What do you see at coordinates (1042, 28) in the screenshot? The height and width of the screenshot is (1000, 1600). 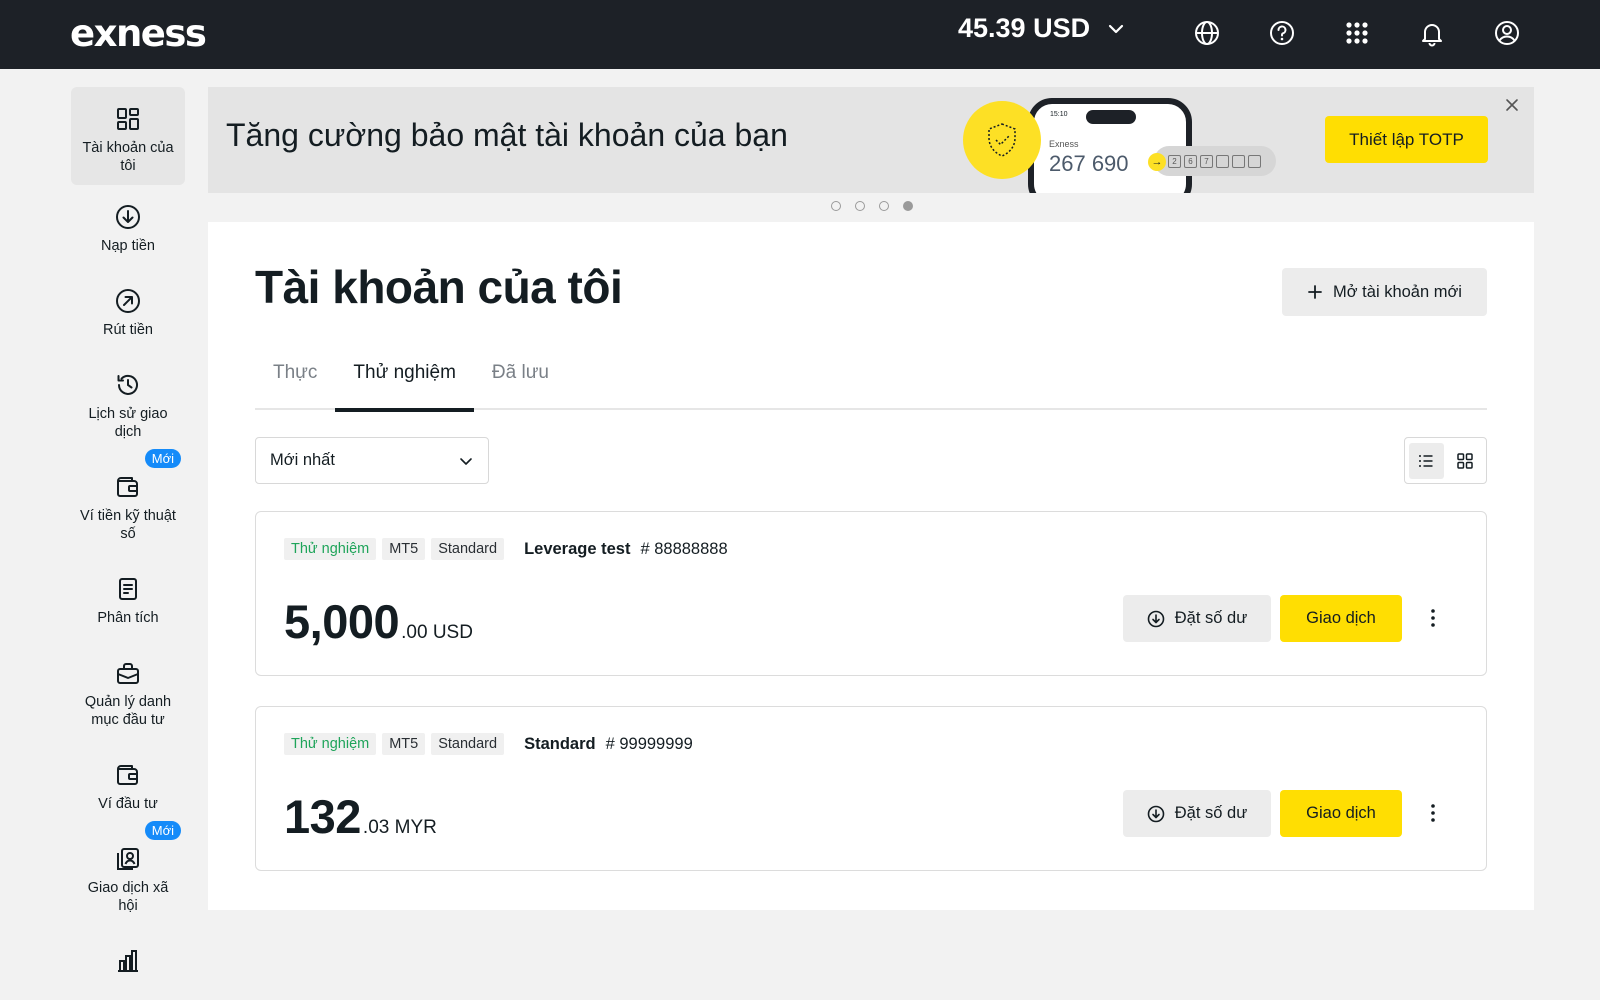 I see `balance-selector: 45.39 USD` at bounding box center [1042, 28].